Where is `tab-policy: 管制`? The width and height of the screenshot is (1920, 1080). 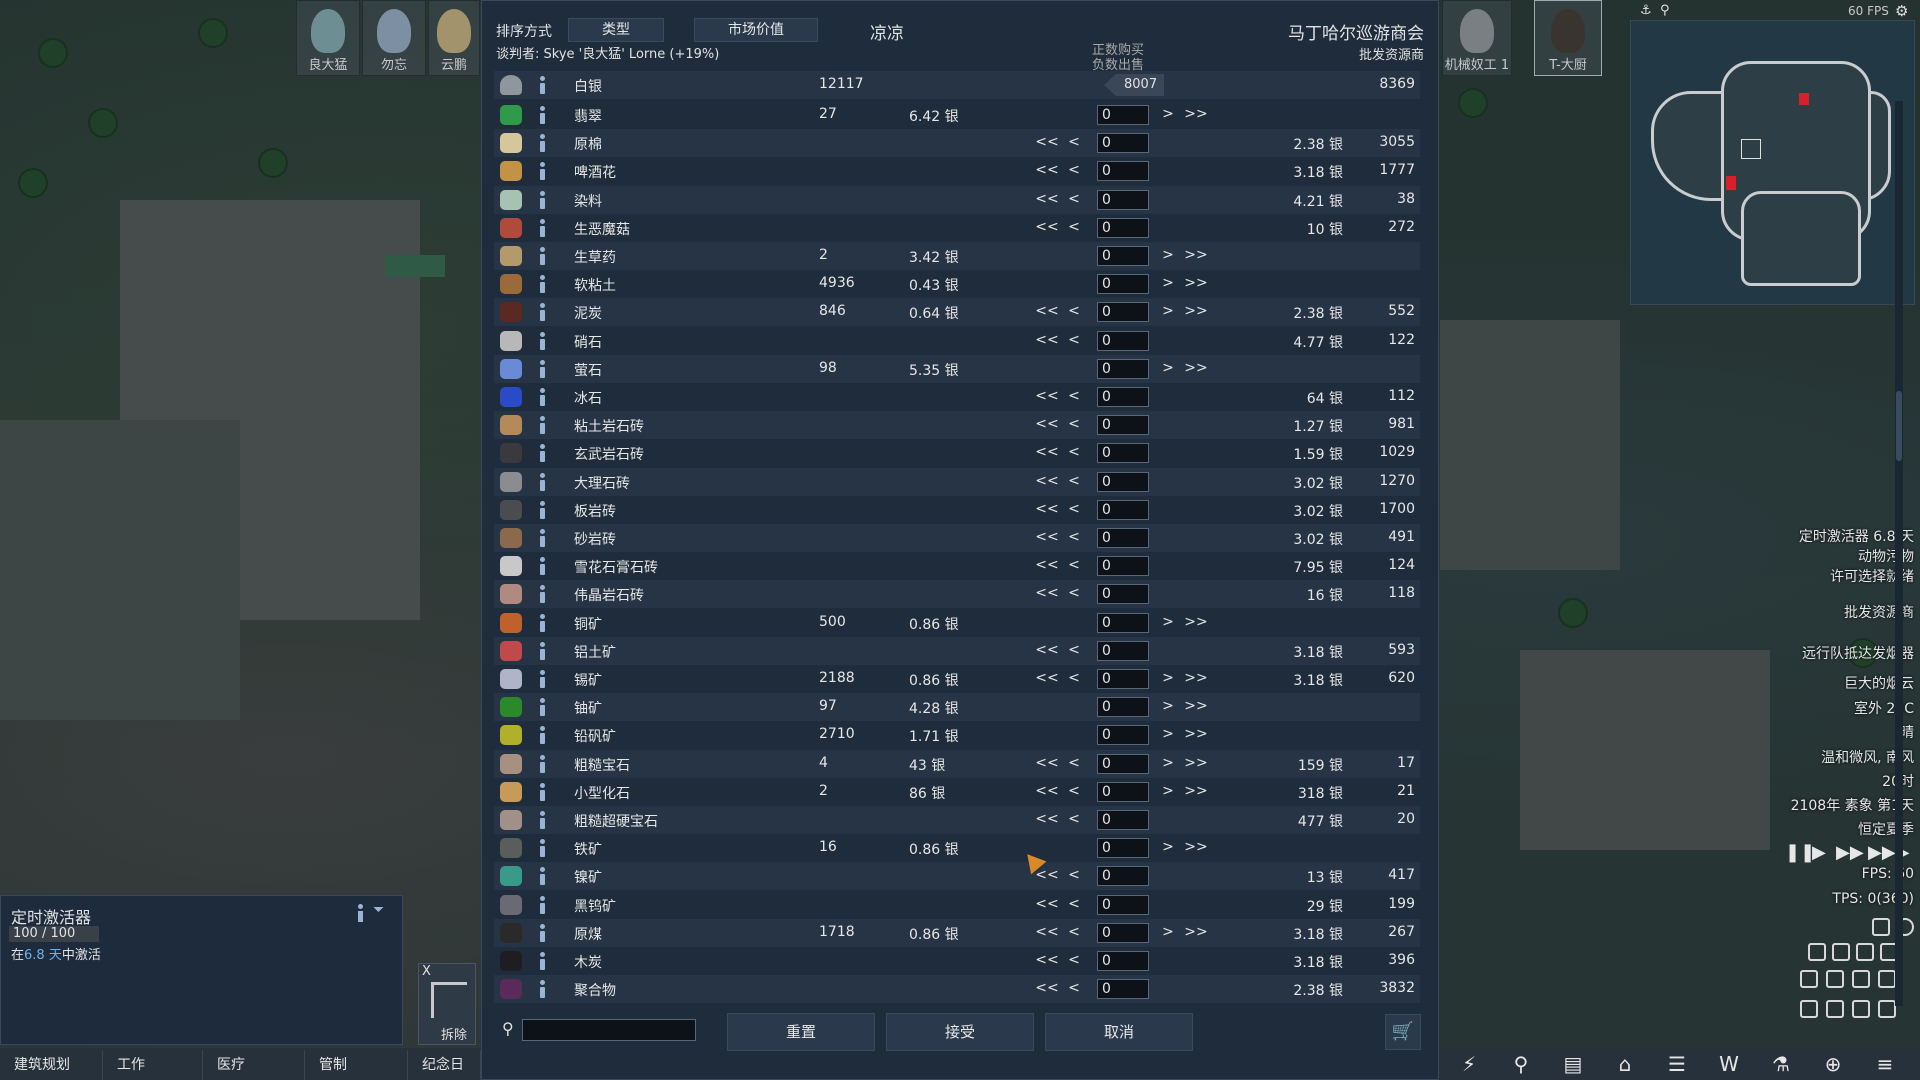
tab-policy: 管制 is located at coordinates (356, 1065).